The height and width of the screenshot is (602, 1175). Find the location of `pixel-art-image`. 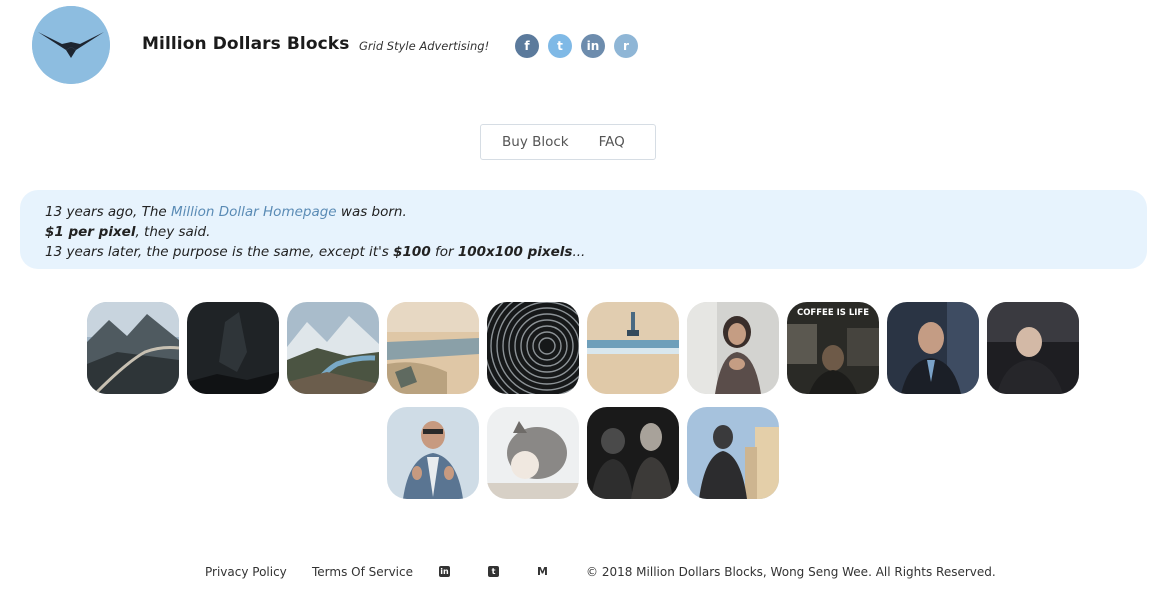

pixel-art-image is located at coordinates (633, 348).